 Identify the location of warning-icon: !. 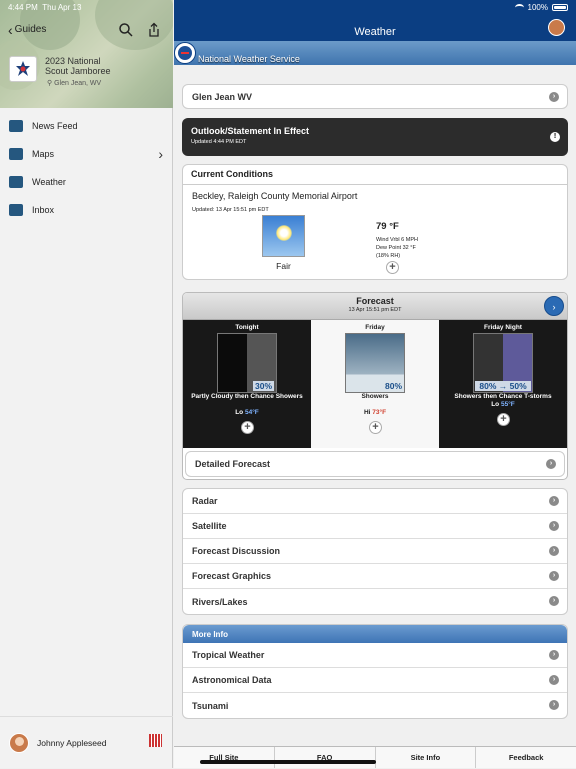
(555, 137).